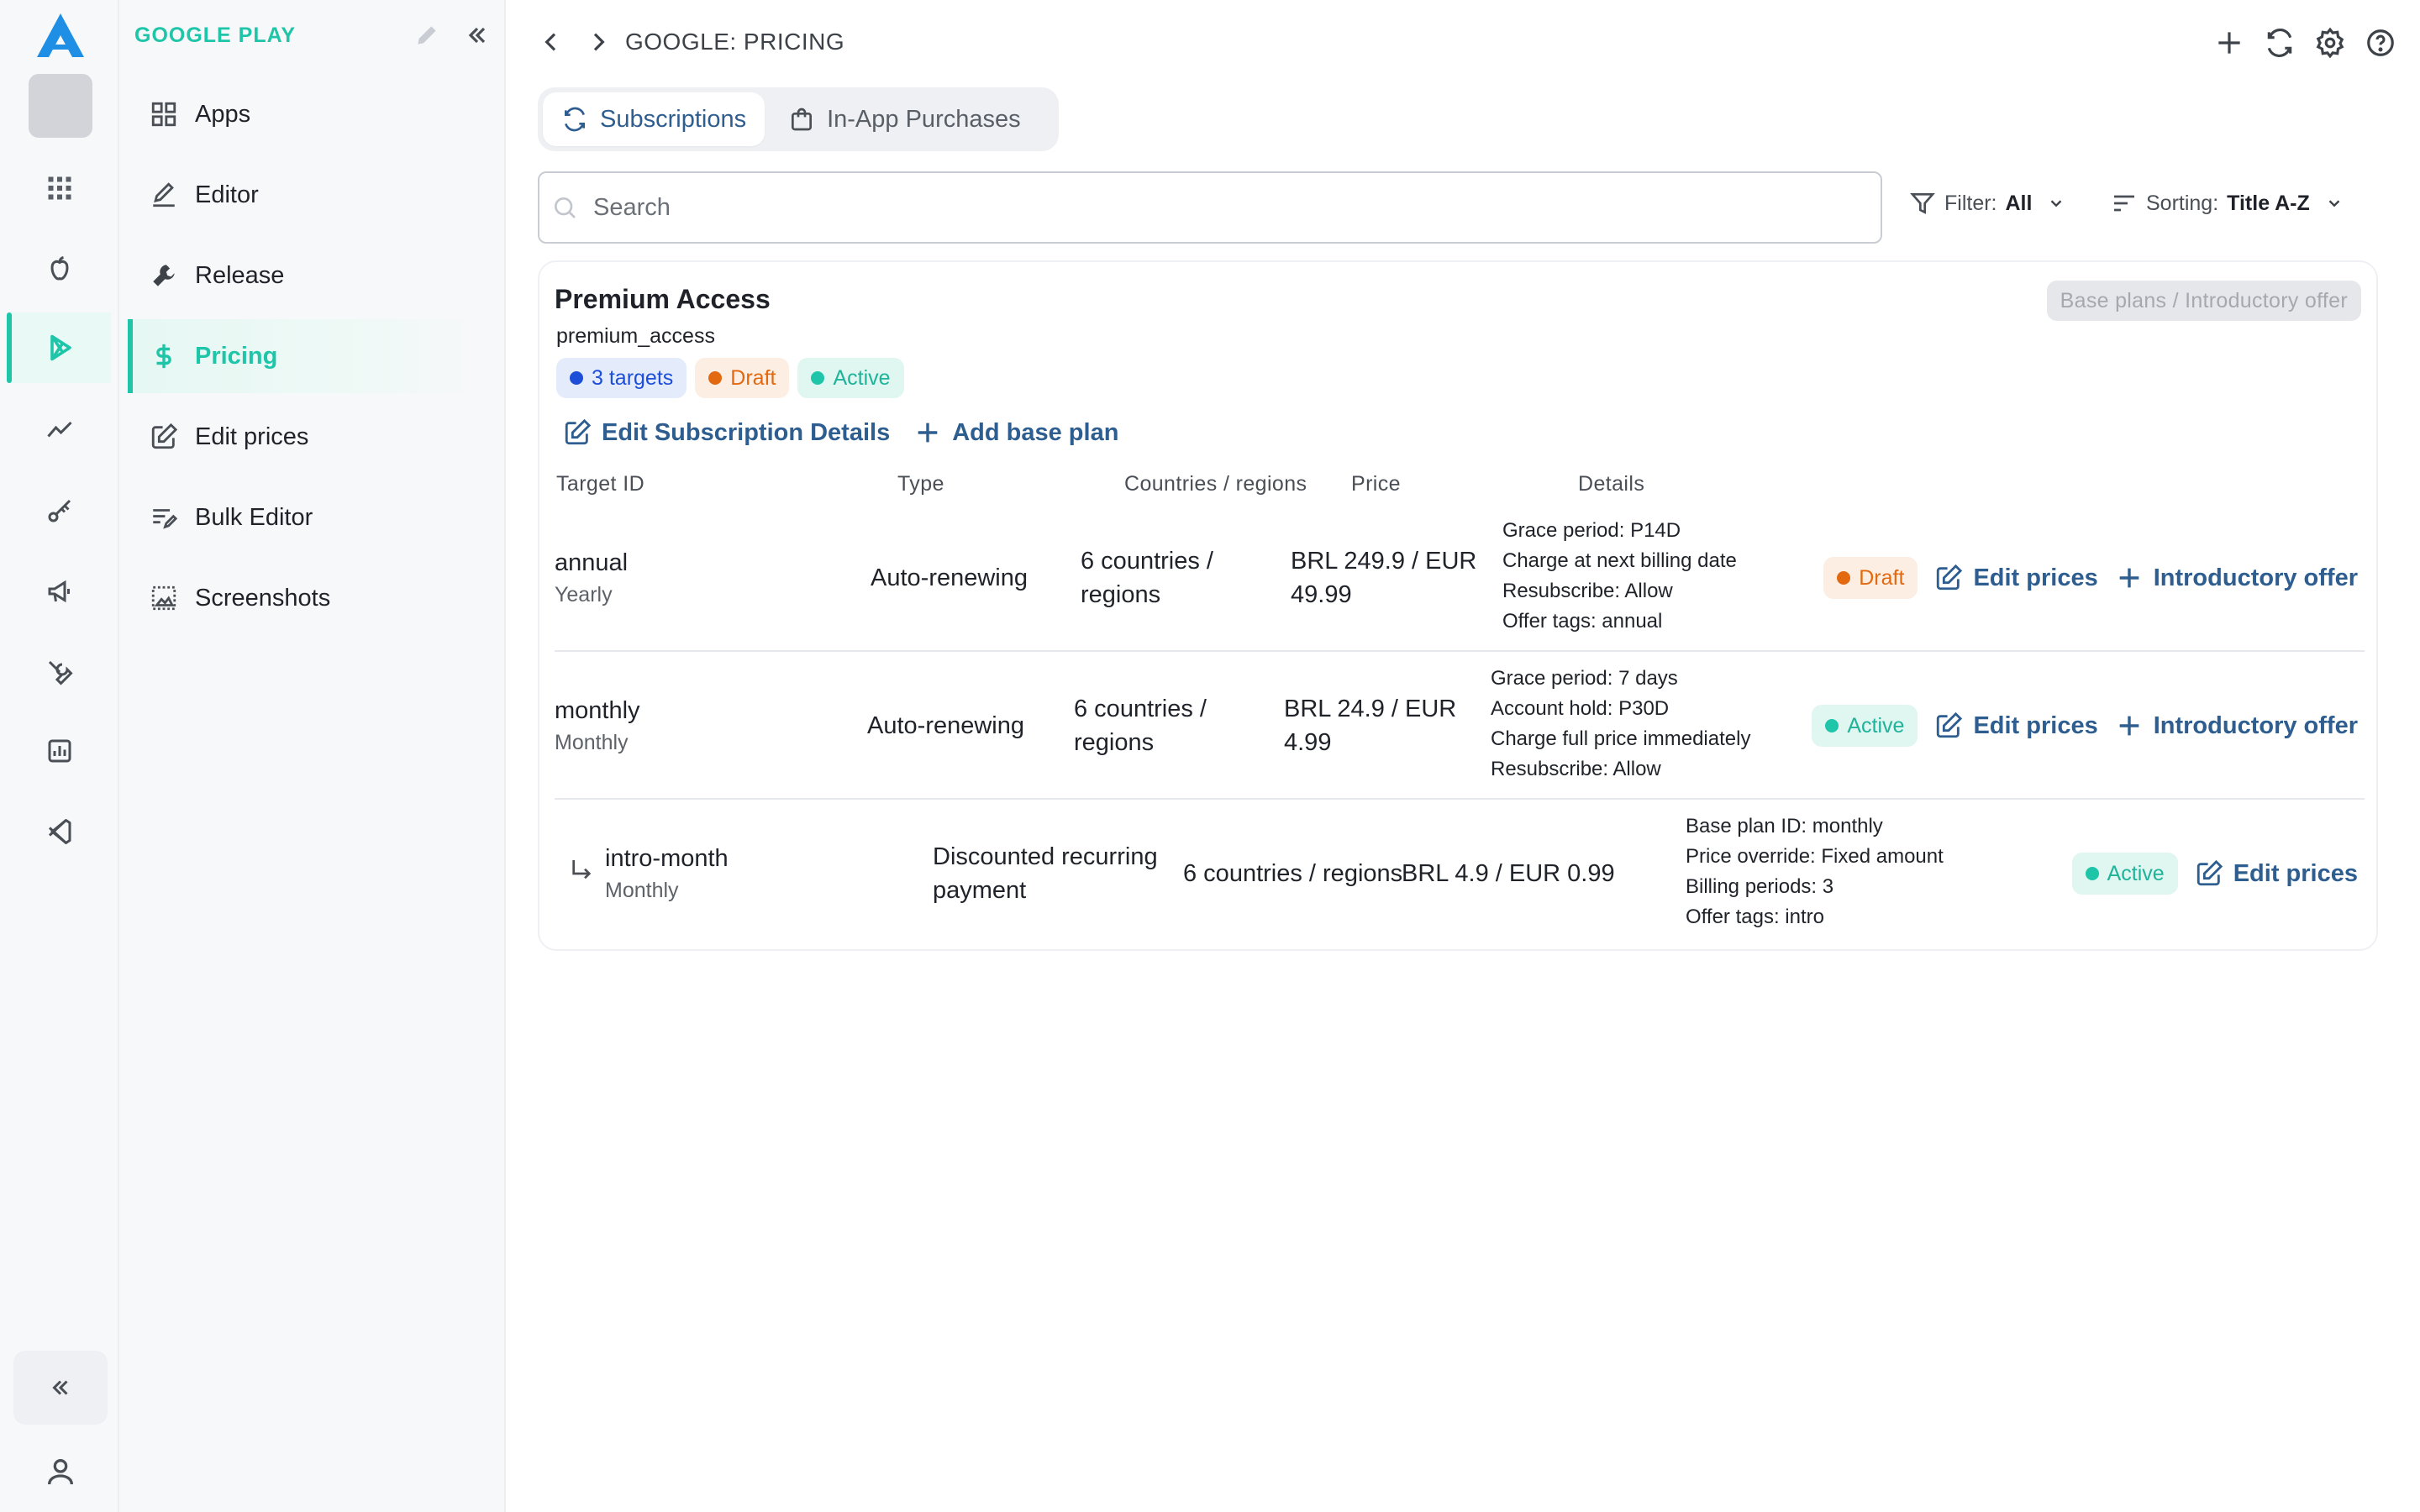 This screenshot has height=1512, width=2420. What do you see at coordinates (1045, 873) in the screenshot?
I see `type-cell: Discounted recurring payment` at bounding box center [1045, 873].